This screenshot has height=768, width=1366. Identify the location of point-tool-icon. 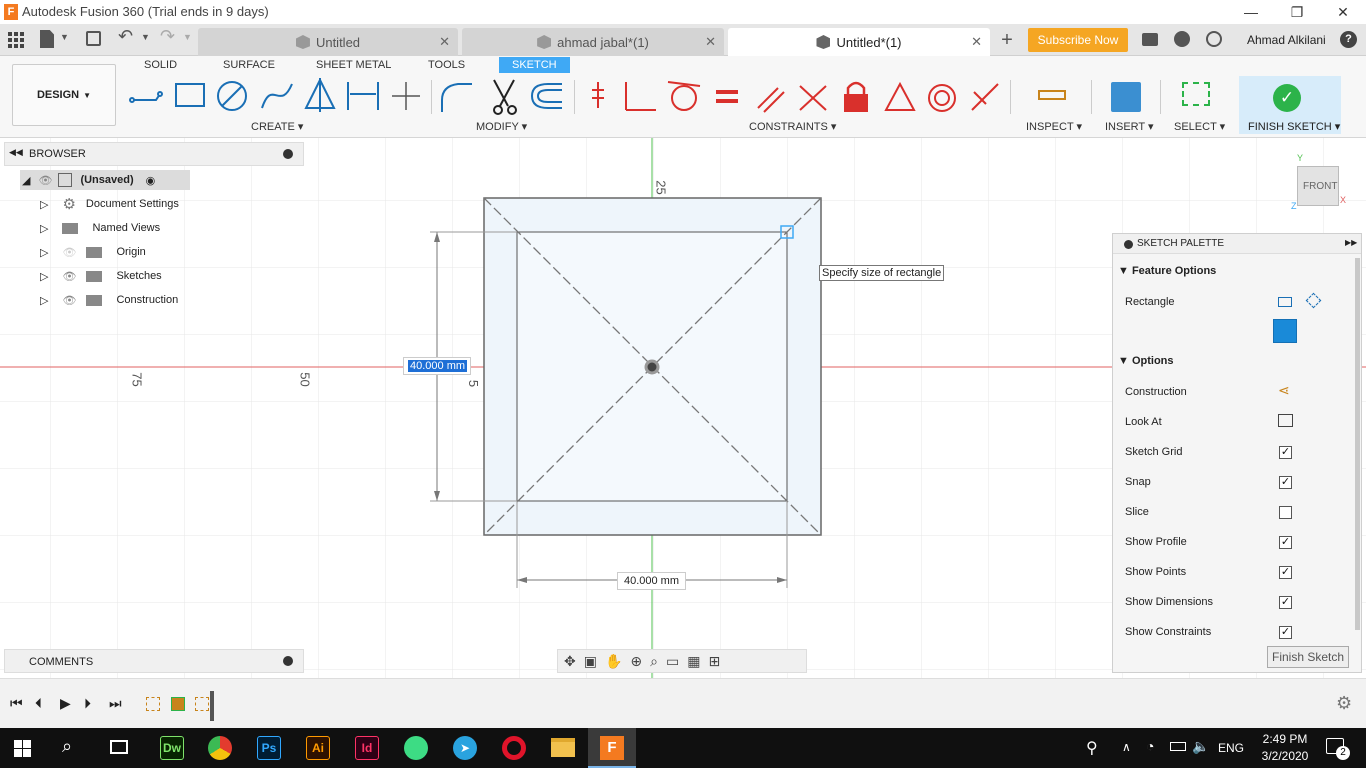
(406, 96).